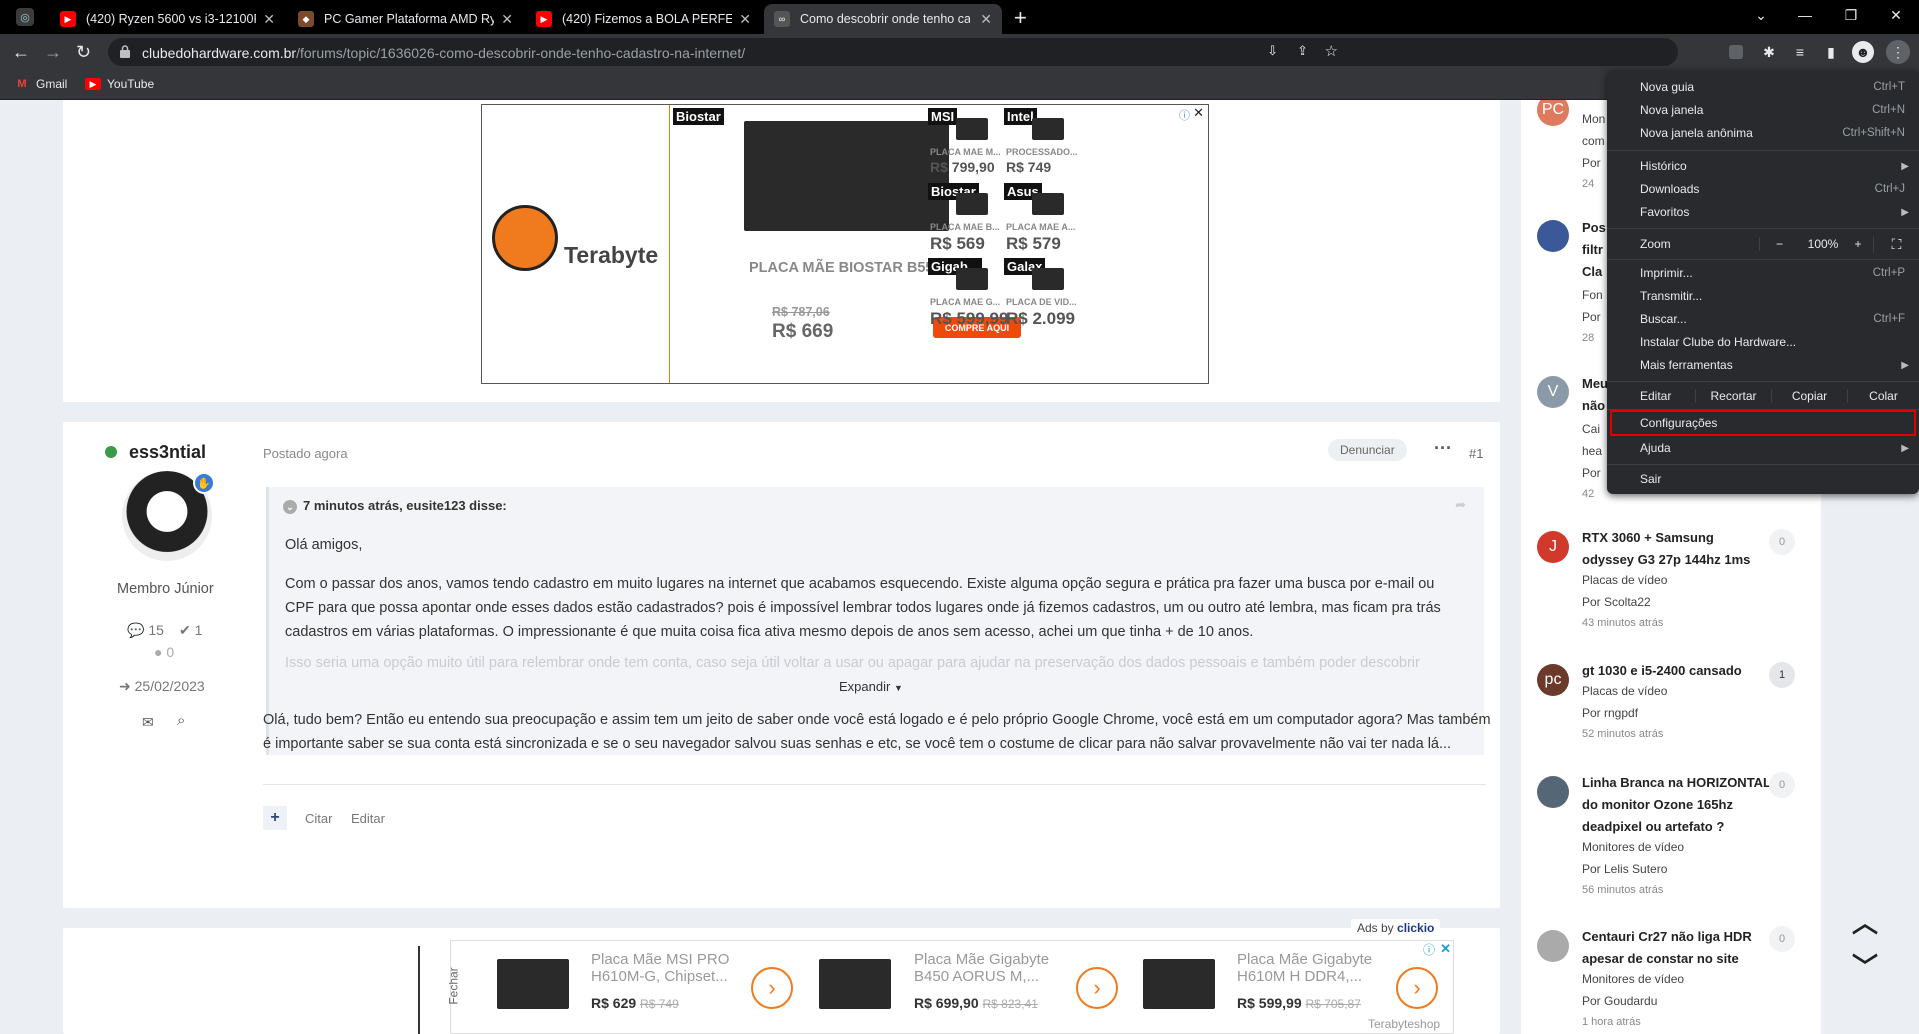 The image size is (1919, 1034). Describe the element at coordinates (1831, 52) in the screenshot. I see `side-panel-icon: ▮` at that location.